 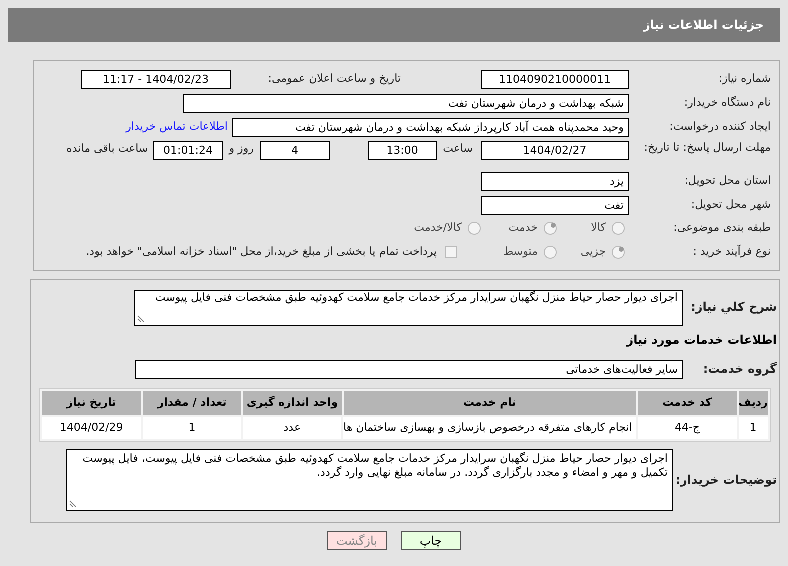 What do you see at coordinates (177, 127) in the screenshot?
I see `contact-link: اطلاعات تماس خریدار` at bounding box center [177, 127].